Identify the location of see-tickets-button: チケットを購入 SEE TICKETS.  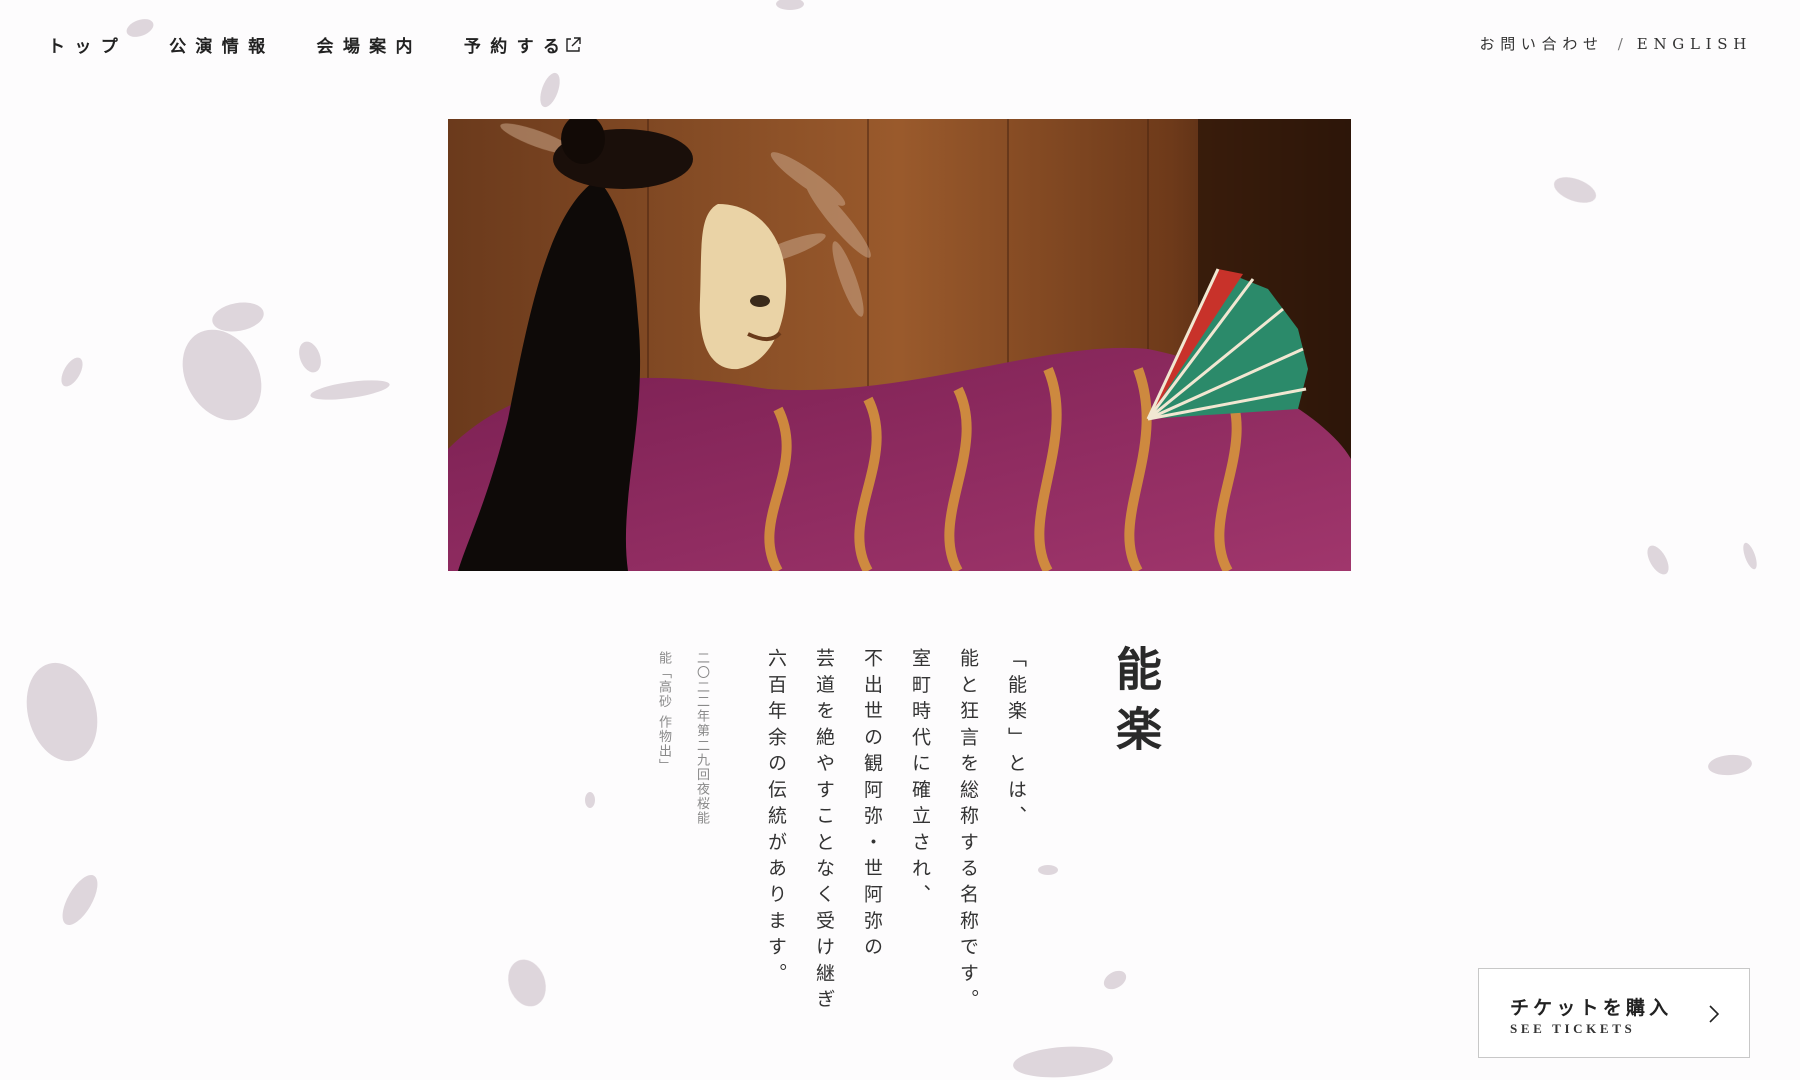
(1614, 1013).